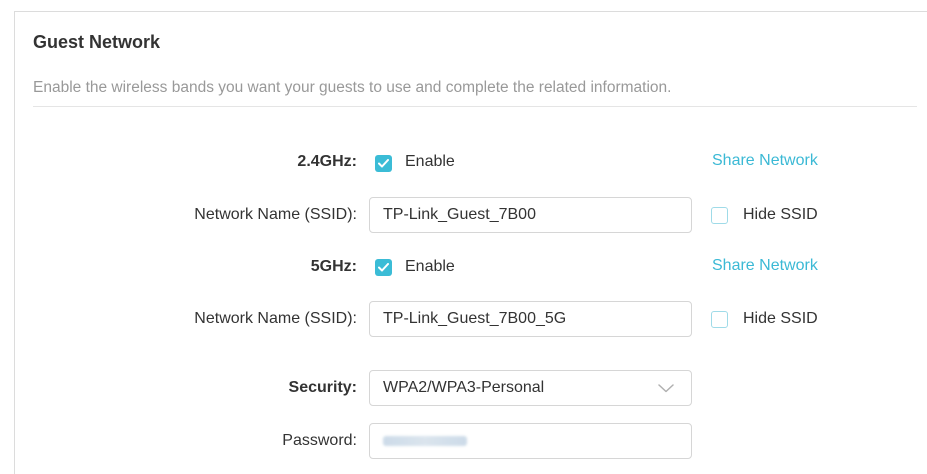 Image resolution: width=927 pixels, height=474 pixels. I want to click on password-input, so click(530, 441).